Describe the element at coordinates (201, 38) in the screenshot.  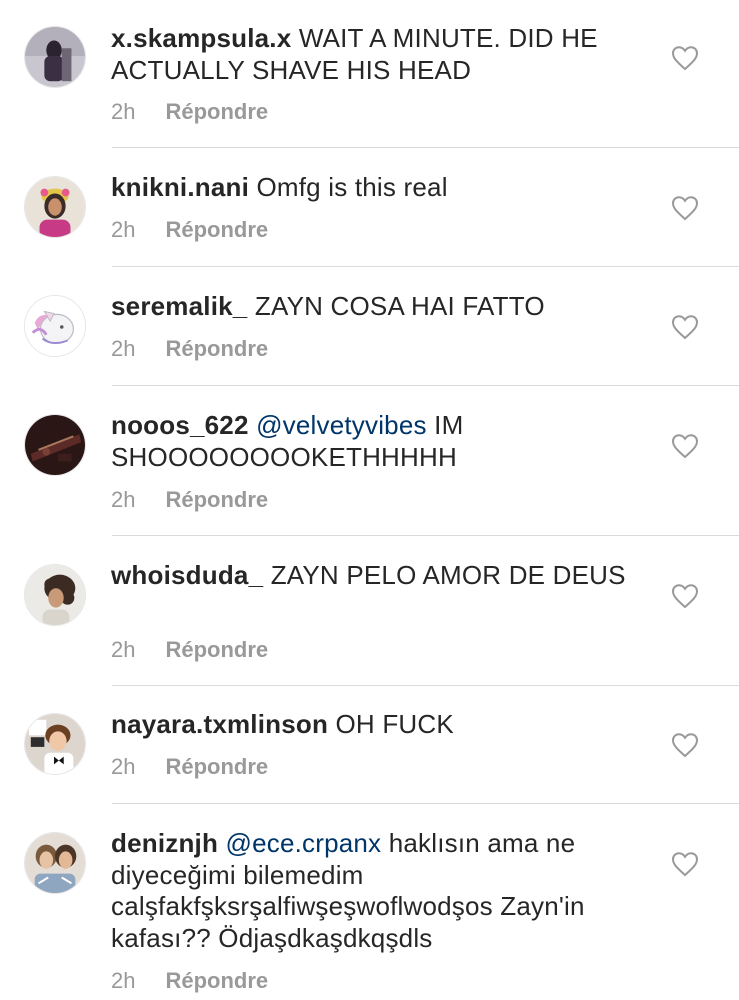
I see `comment-username: x.skampsula.x` at that location.